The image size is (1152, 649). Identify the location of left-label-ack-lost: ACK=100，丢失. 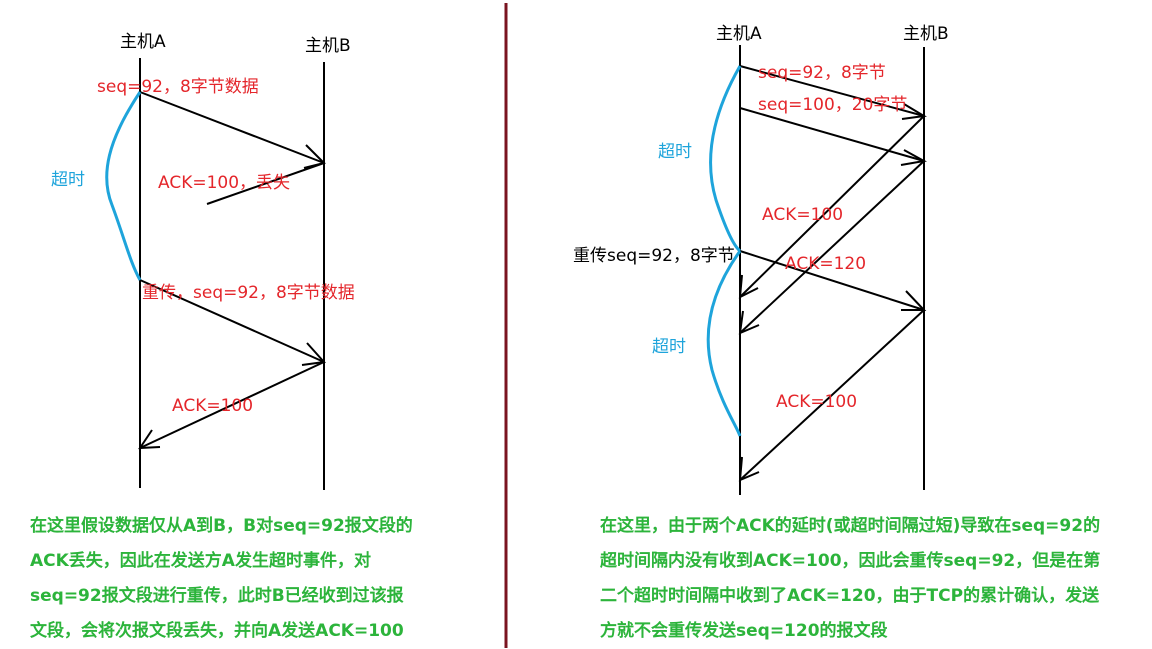
(224, 183).